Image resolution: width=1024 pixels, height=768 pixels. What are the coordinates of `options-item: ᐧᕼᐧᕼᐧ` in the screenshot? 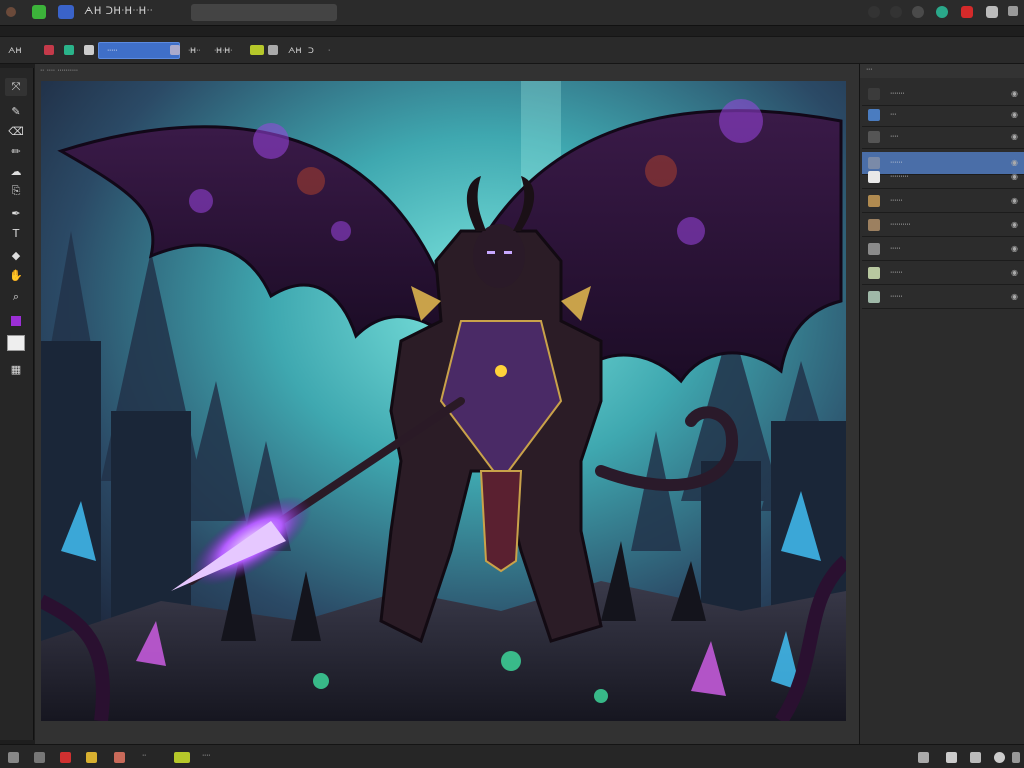 It's located at (223, 50).